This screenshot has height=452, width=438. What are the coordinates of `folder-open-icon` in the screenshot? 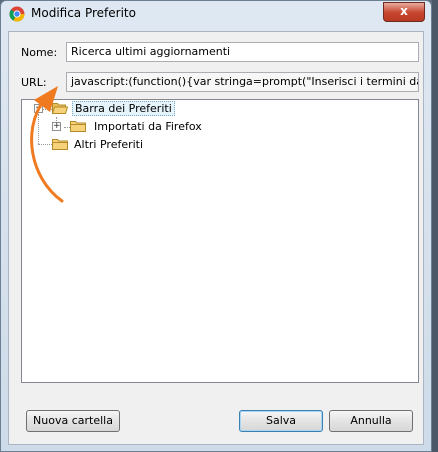 It's located at (60, 108).